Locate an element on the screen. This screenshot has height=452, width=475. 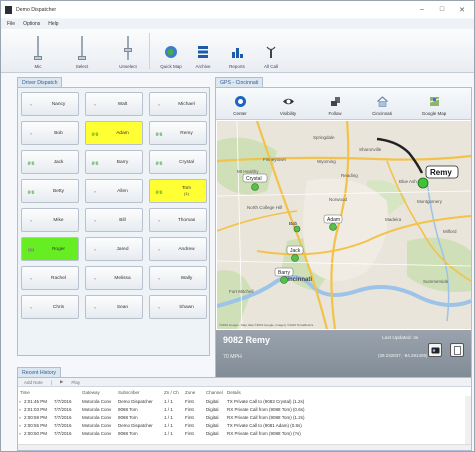
all-call-icon is located at coordinates (271, 52).